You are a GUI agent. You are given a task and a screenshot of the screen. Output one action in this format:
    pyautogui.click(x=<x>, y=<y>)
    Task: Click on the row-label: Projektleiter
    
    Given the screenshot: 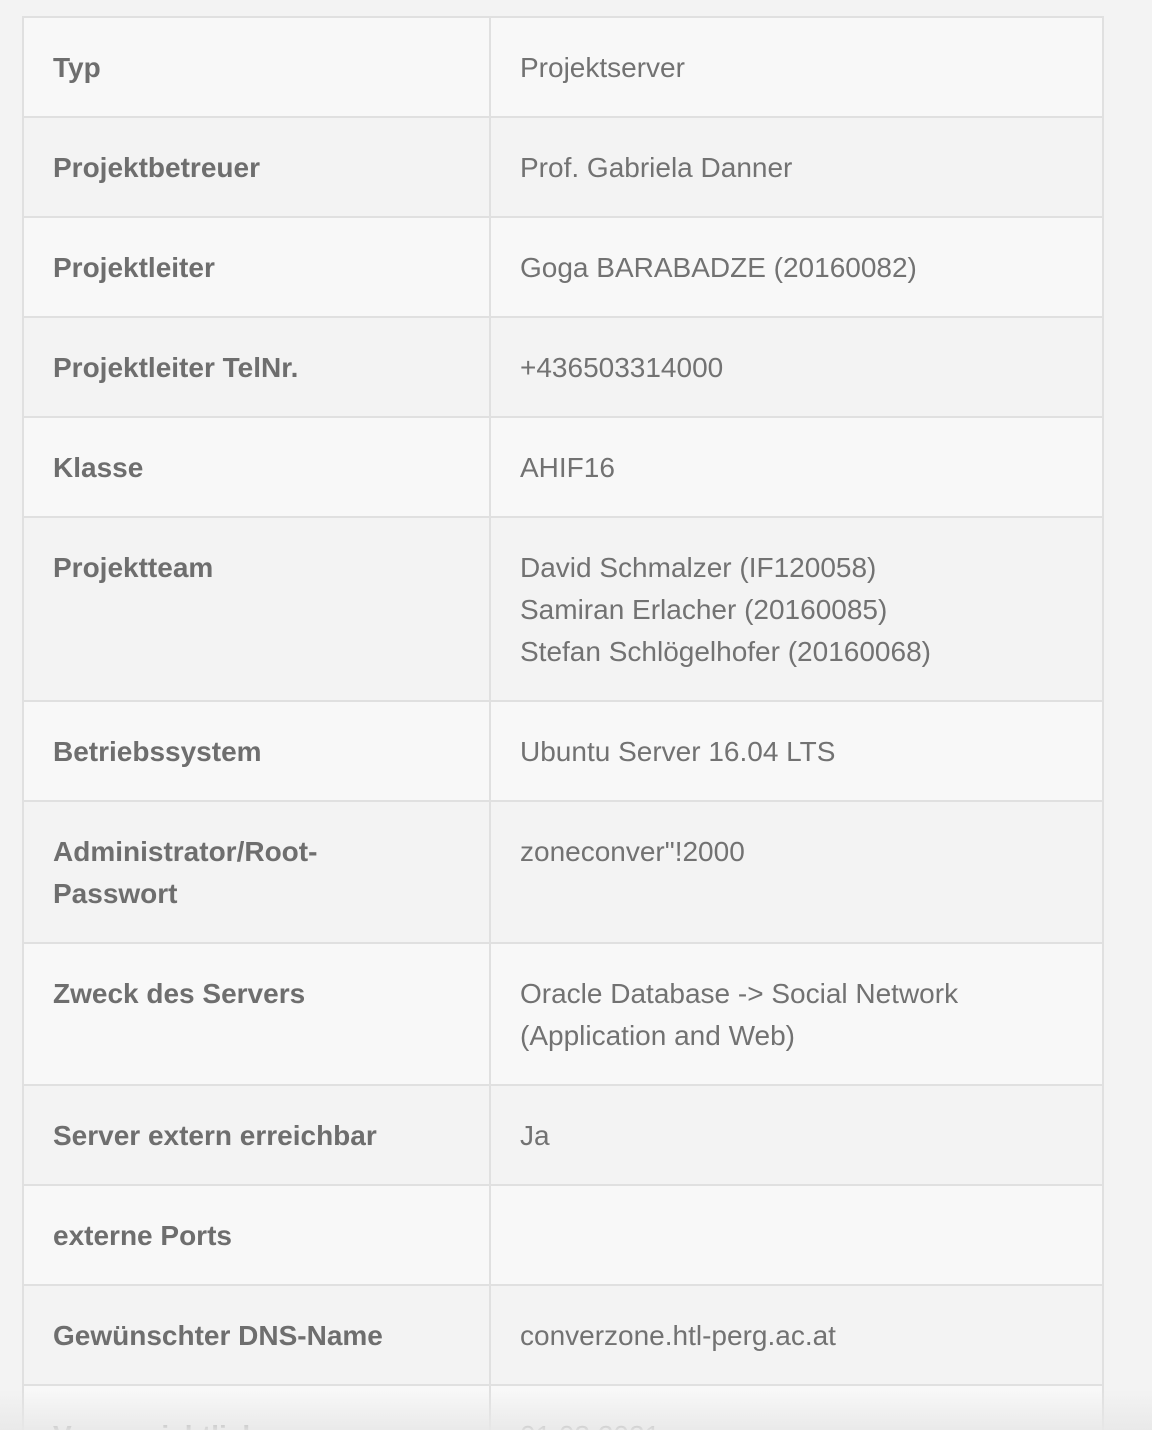 What is the action you would take?
    pyautogui.click(x=256, y=267)
    